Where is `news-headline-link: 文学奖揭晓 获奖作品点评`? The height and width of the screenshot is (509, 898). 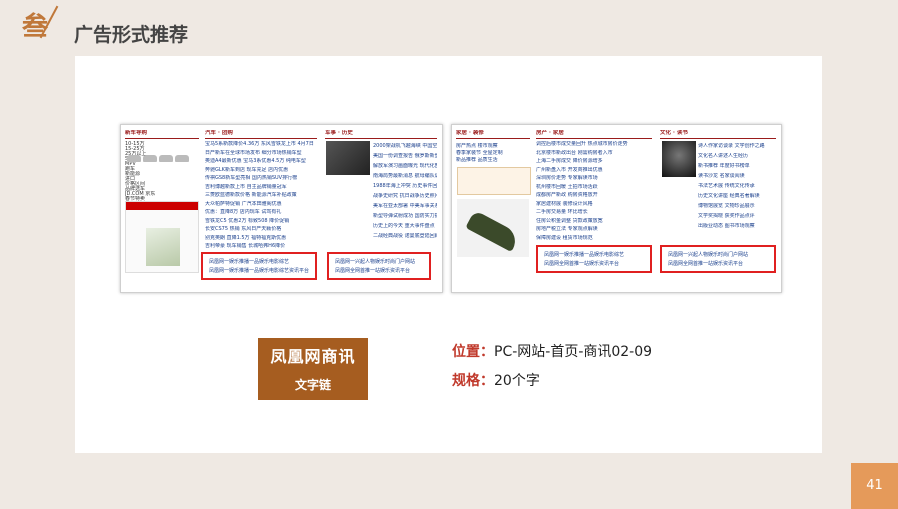
news-headline-link: 文学奖揭晓 获奖作品点评 is located at coordinates (737, 216).